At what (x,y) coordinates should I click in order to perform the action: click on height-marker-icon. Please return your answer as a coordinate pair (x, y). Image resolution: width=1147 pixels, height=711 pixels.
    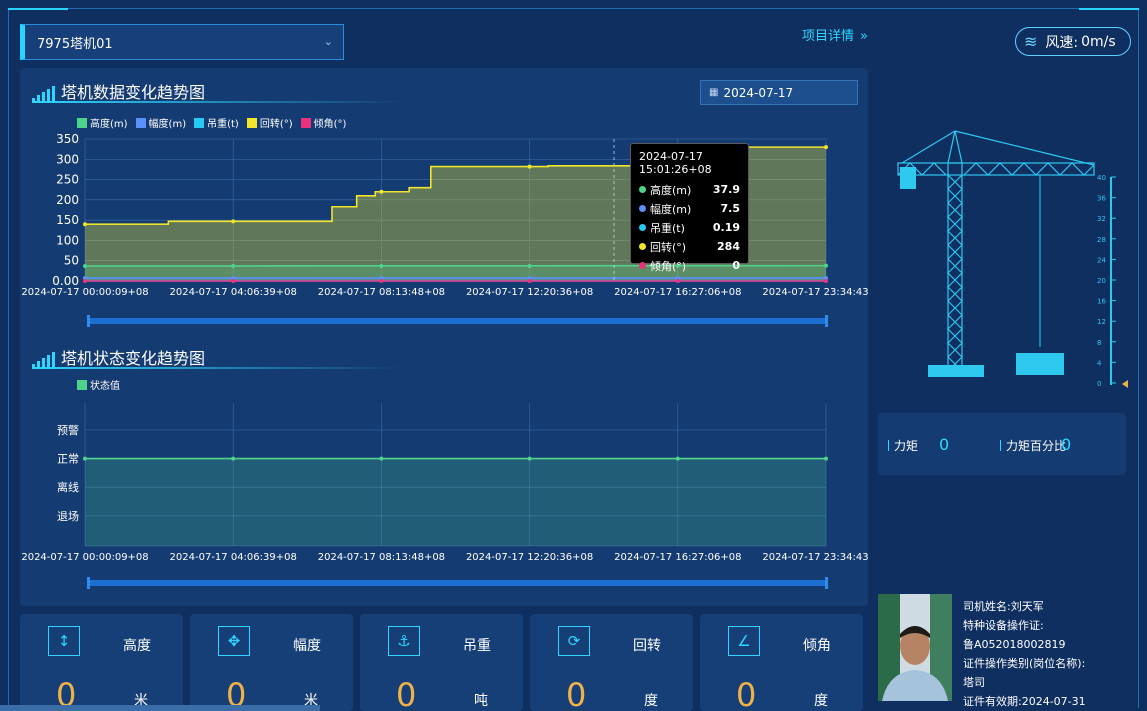
    Looking at the image, I should click on (1125, 384).